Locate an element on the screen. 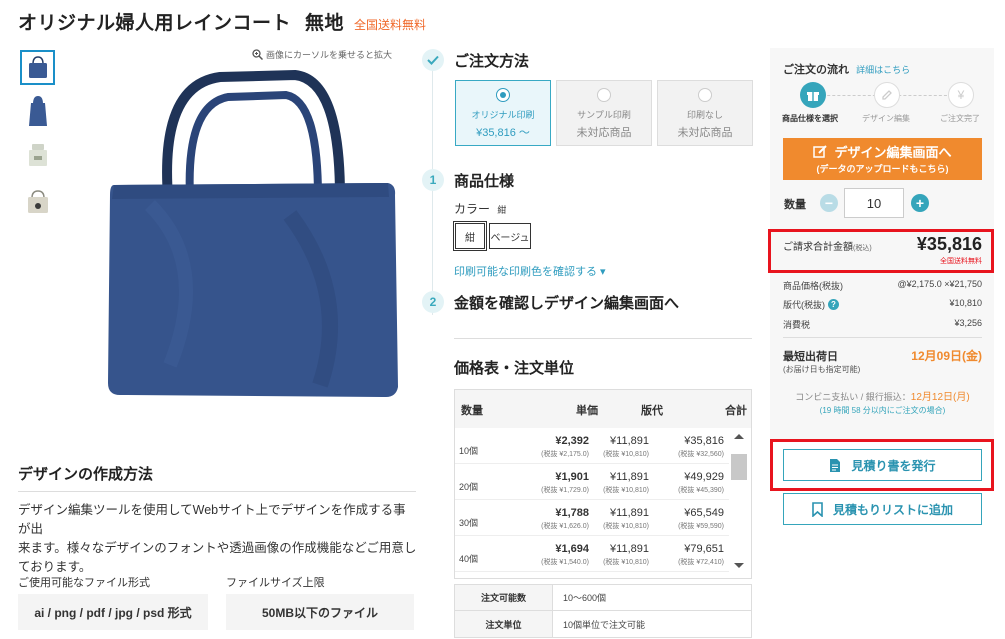  step-2-number: 2 is located at coordinates (433, 302).